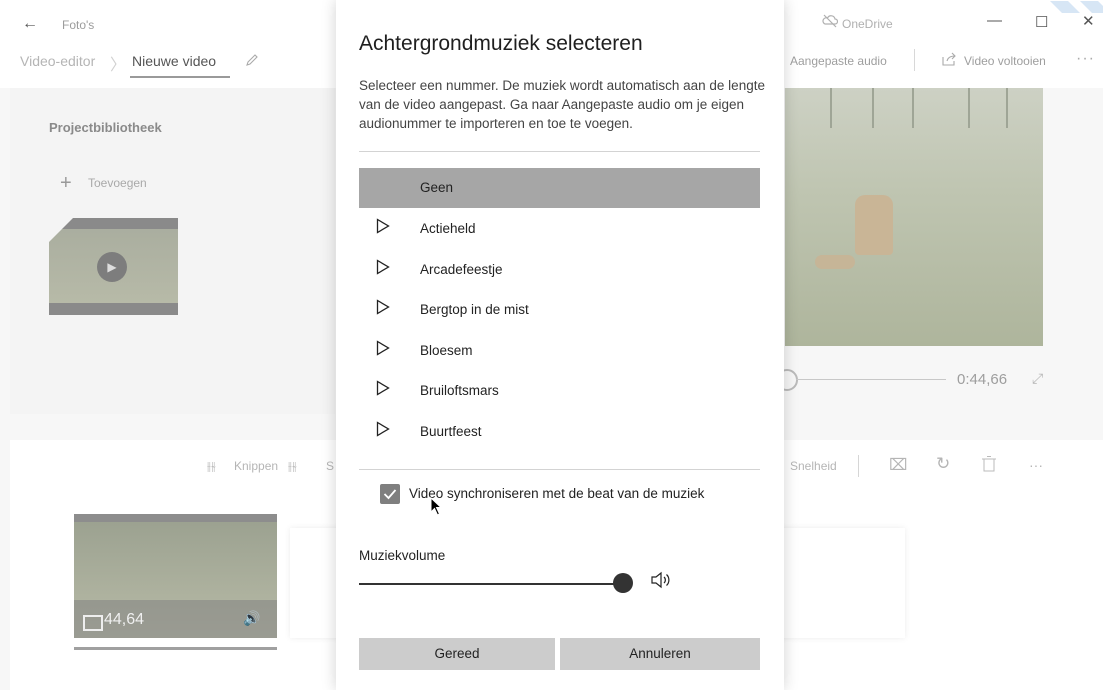 Image resolution: width=1103 pixels, height=690 pixels. What do you see at coordinates (898, 465) in the screenshot?
I see `crop-icon: ⌧` at bounding box center [898, 465].